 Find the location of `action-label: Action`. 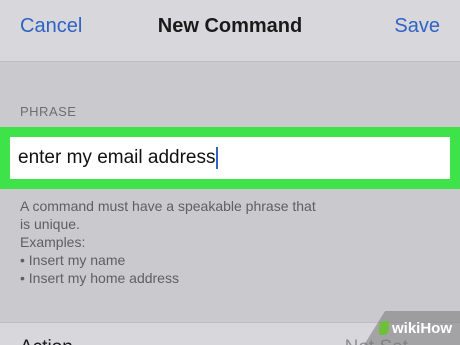

action-label: Action is located at coordinates (46, 341).